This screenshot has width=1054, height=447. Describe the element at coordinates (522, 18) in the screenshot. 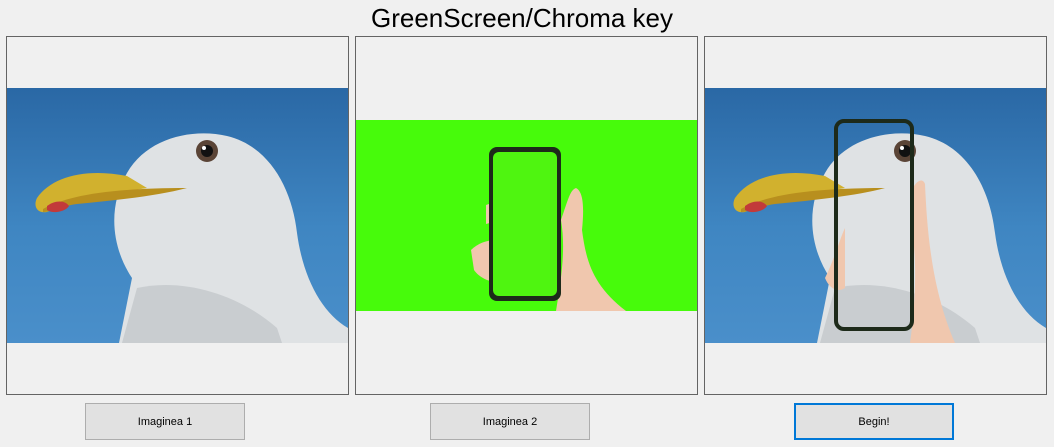

I see `page-title: GreenScreen/Chroma key` at that location.